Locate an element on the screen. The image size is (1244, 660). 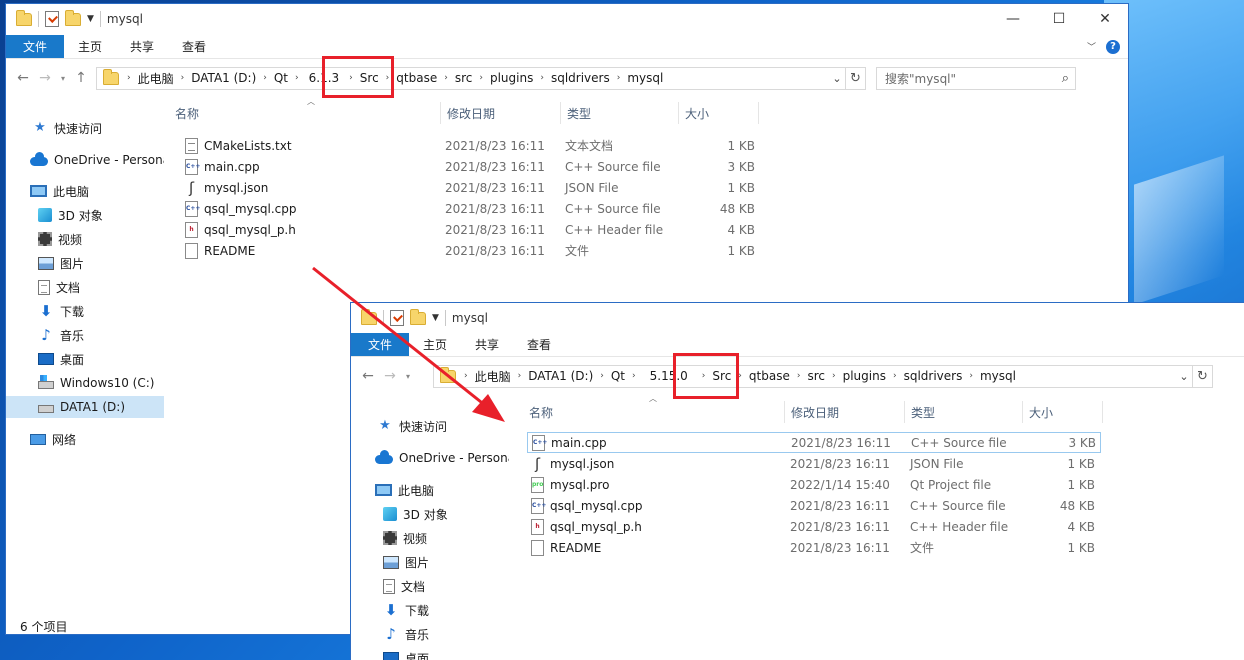
sidebar-item-drive-d: DATA1 (D:) is located at coordinates (85, 407).